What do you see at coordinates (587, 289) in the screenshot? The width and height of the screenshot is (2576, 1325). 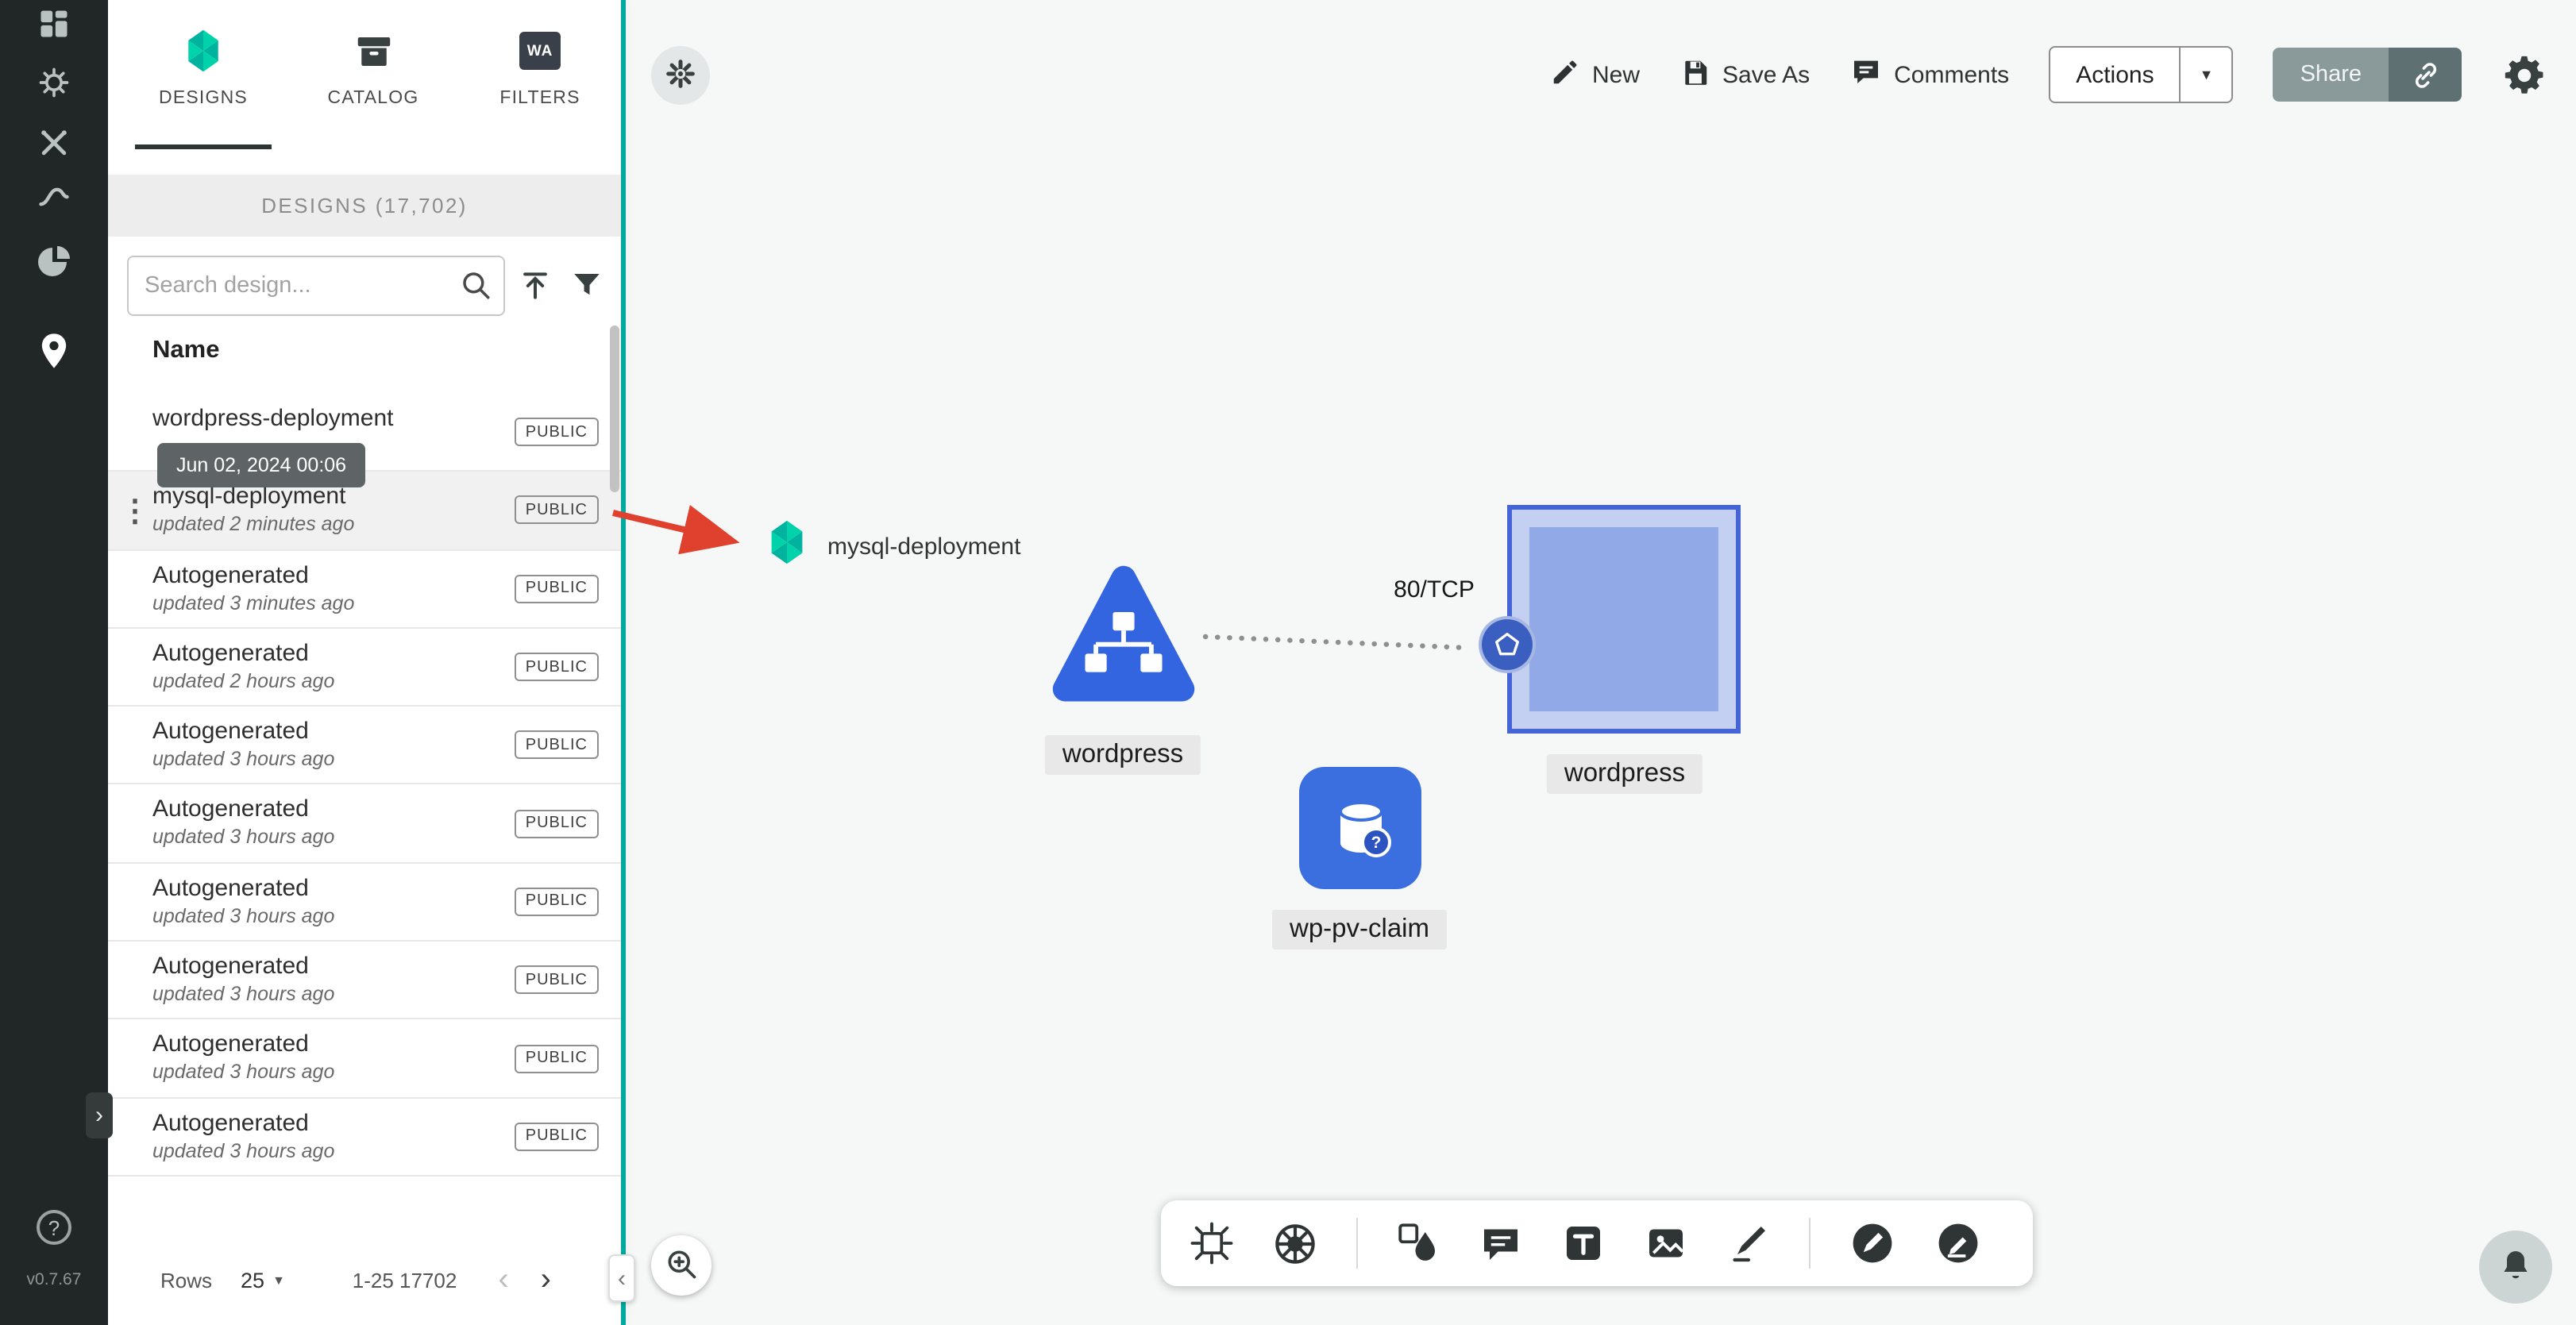 I see `filter-icon` at bounding box center [587, 289].